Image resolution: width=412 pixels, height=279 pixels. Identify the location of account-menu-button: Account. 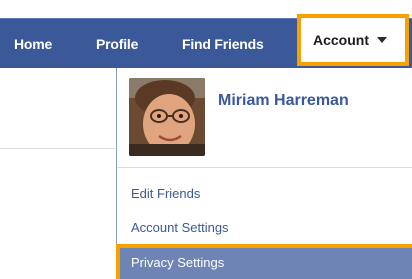
(353, 40).